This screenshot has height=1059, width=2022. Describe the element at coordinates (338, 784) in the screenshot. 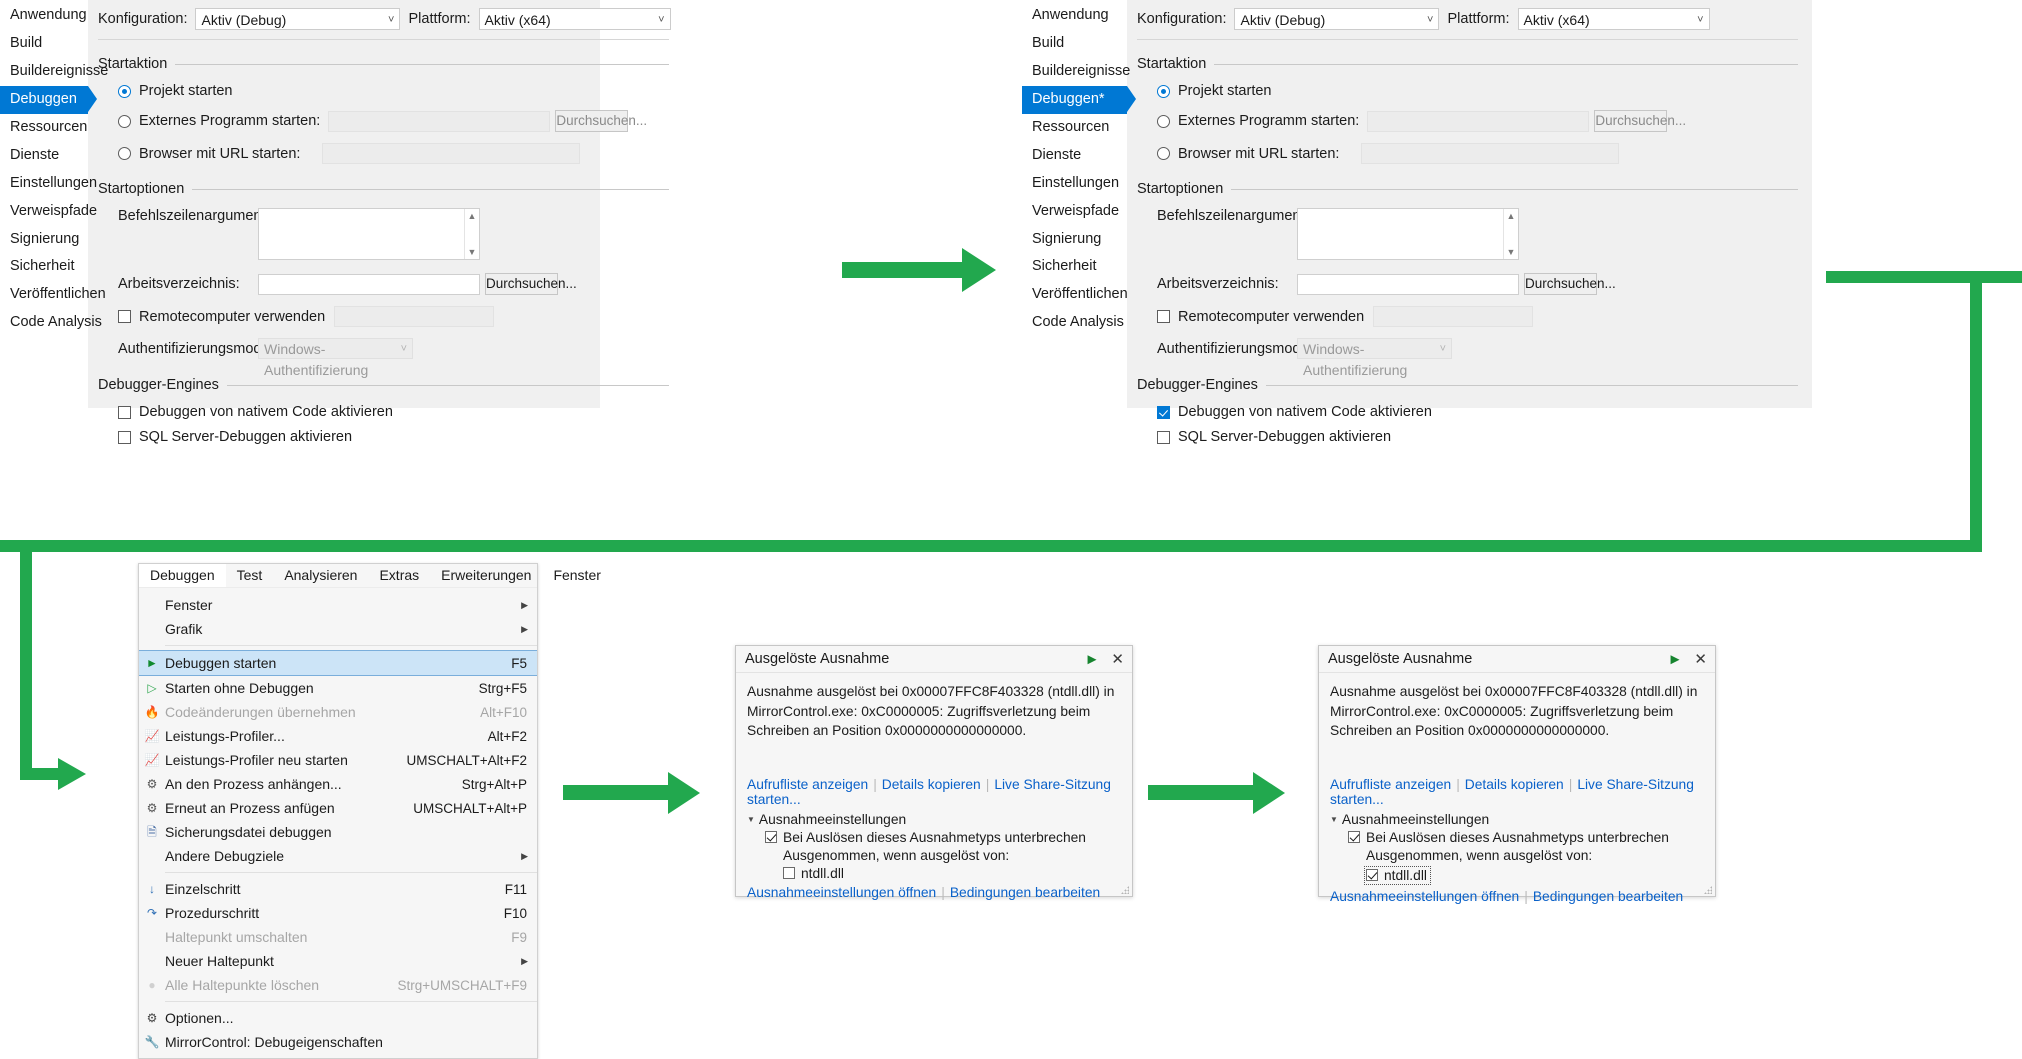

I see `menu-item-an-den-prozess-anhaengen: ⚙ An den Prozess anhängen... Strg+Alt+P` at that location.